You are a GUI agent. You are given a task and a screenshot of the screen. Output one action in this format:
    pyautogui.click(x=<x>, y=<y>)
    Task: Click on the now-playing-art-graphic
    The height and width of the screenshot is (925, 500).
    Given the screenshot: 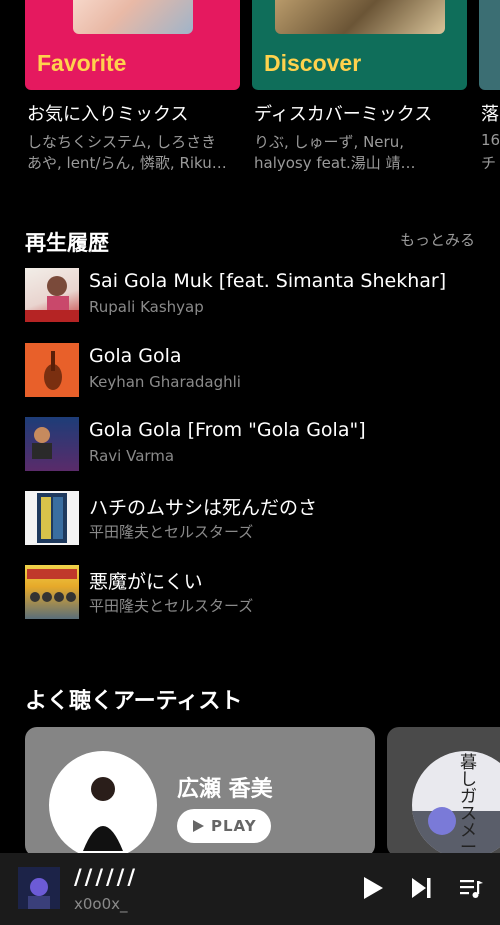 What is the action you would take?
    pyautogui.click(x=39, y=893)
    